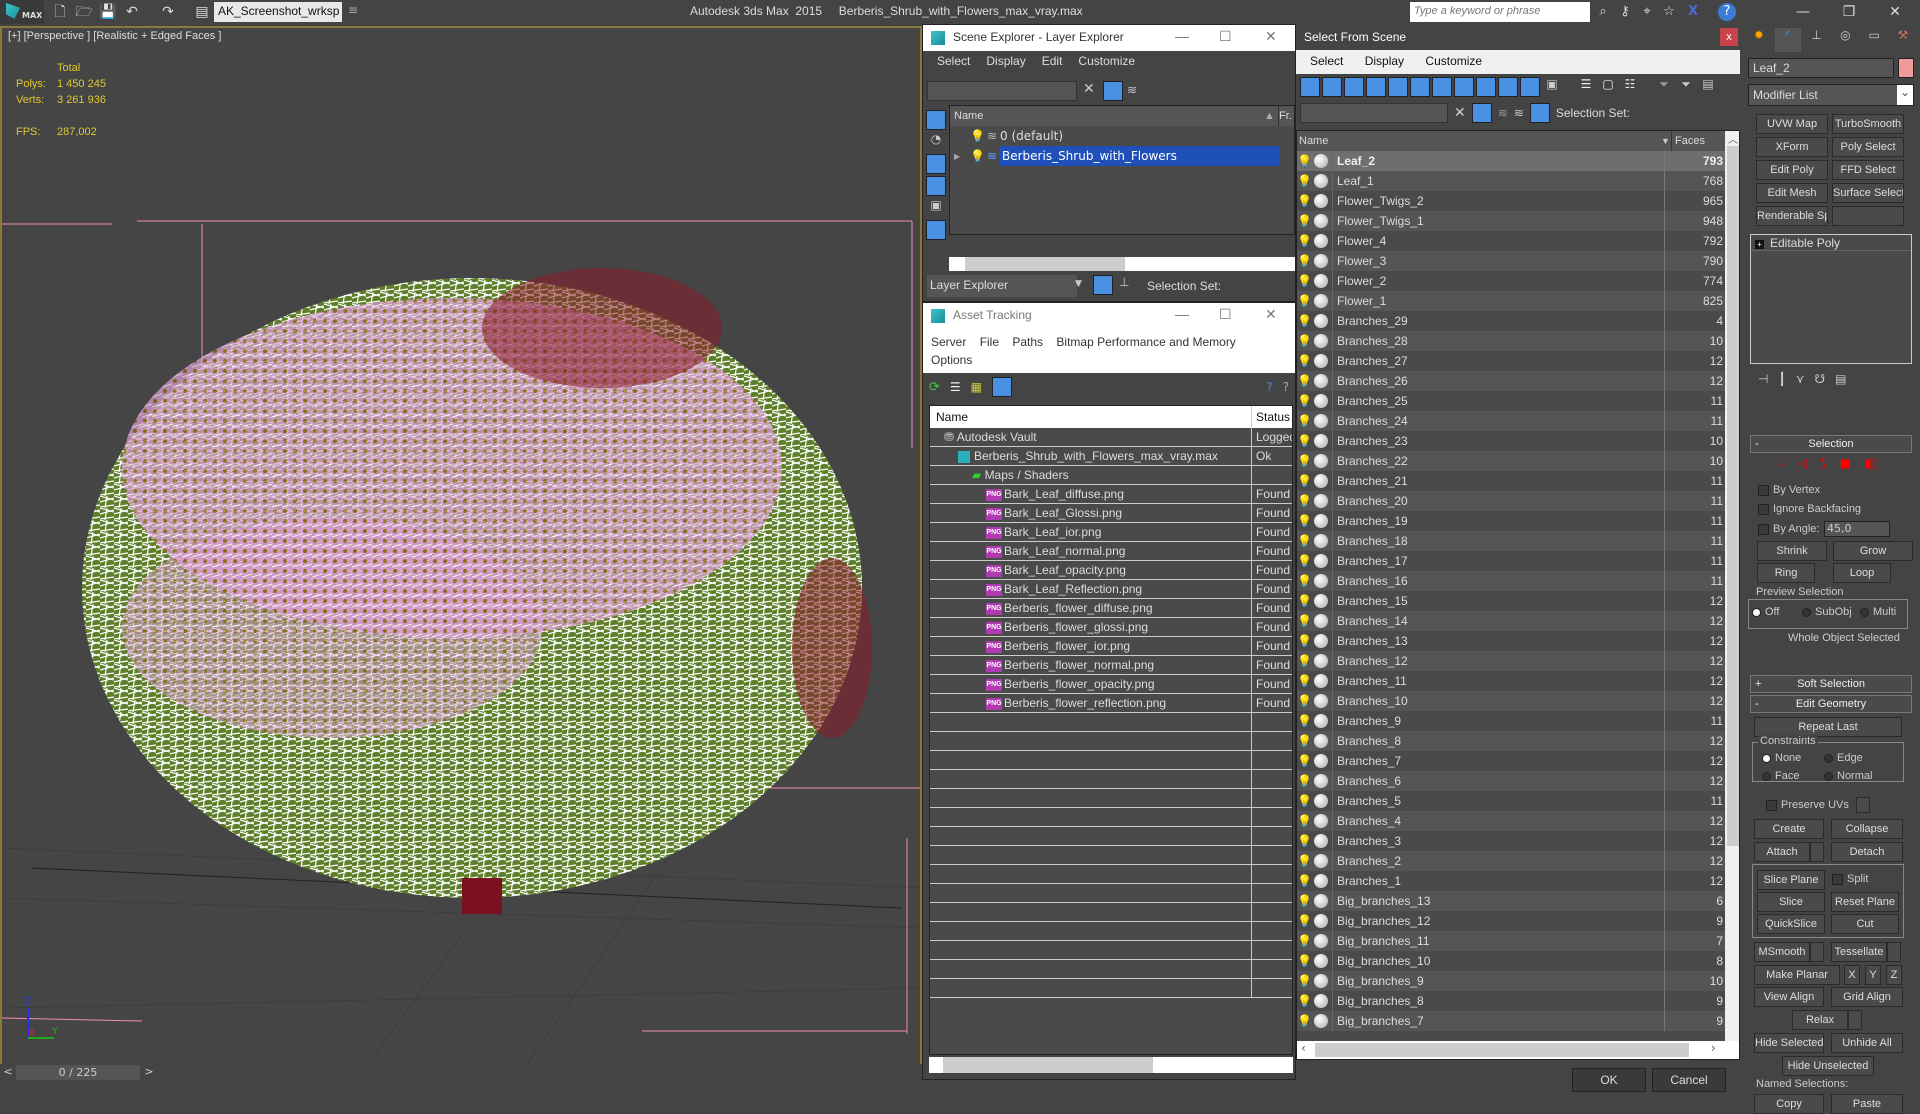  I want to click on show-end-result-icon: ┃, so click(1781, 379).